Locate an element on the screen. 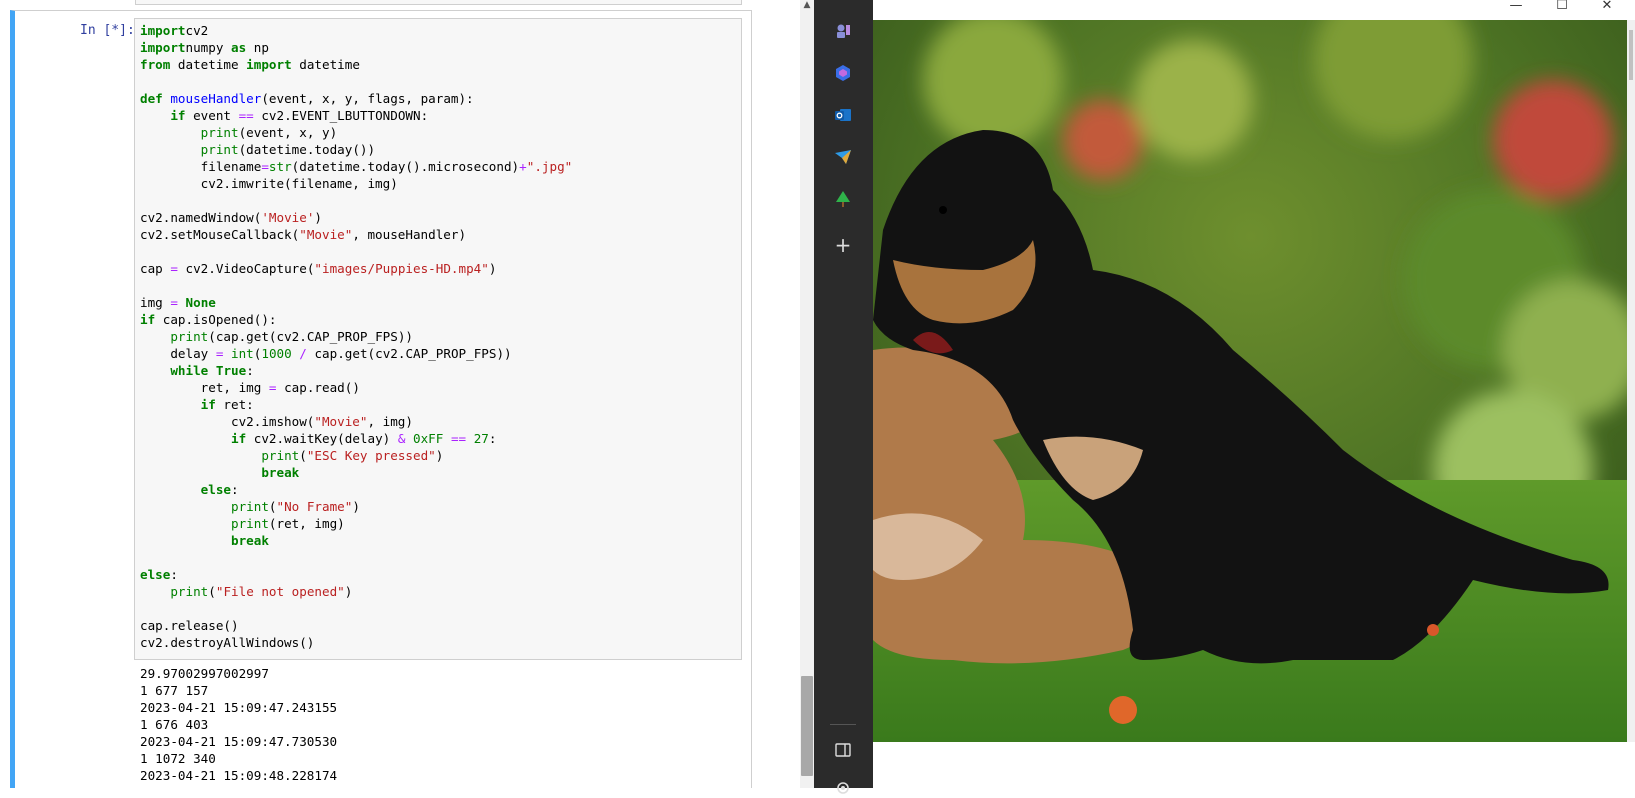  code-token: ret, img is located at coordinates (204, 387).